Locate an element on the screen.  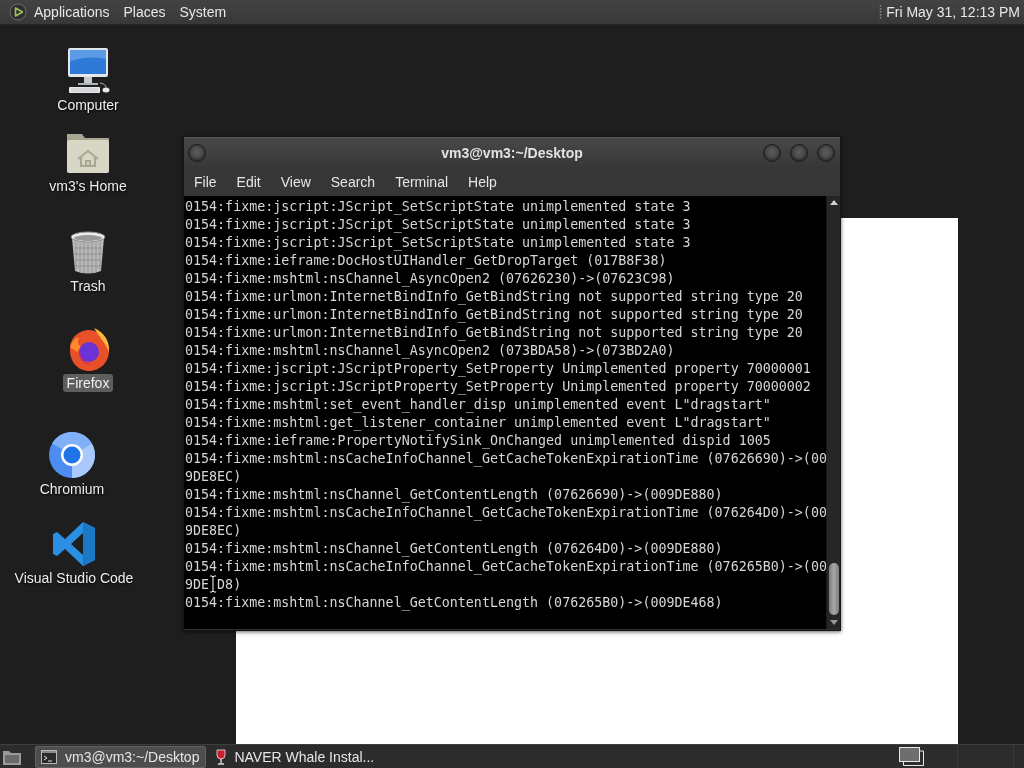
terminal-line: D8) is located at coordinates (229, 584).